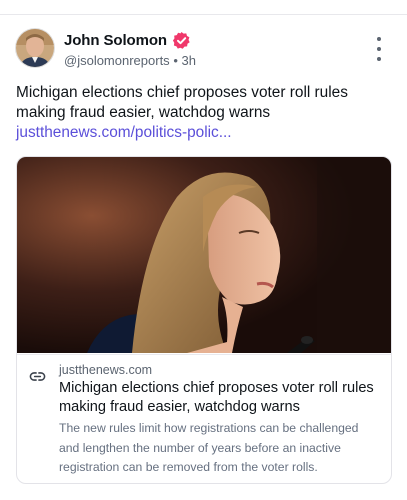 The height and width of the screenshot is (500, 407). Describe the element at coordinates (203, 7) in the screenshot. I see `top-divider` at that location.